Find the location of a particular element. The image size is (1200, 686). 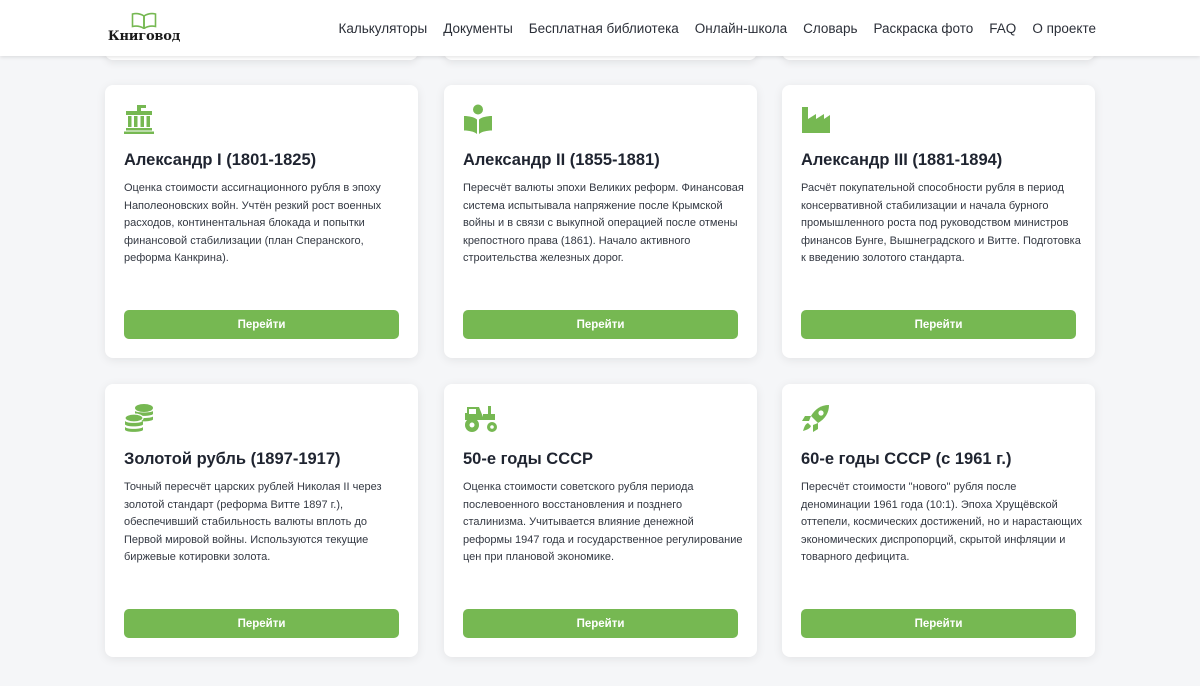

nav-faq: FAQ is located at coordinates (1002, 28).